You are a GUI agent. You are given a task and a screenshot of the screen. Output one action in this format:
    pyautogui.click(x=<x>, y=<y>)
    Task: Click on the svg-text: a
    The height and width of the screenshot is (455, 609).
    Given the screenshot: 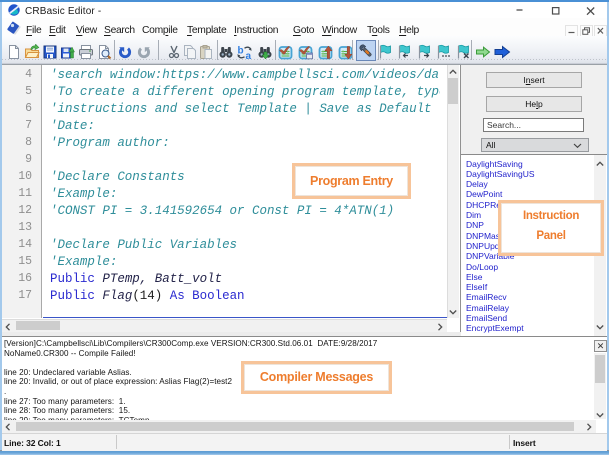 What is the action you would take?
    pyautogui.click(x=249, y=55)
    